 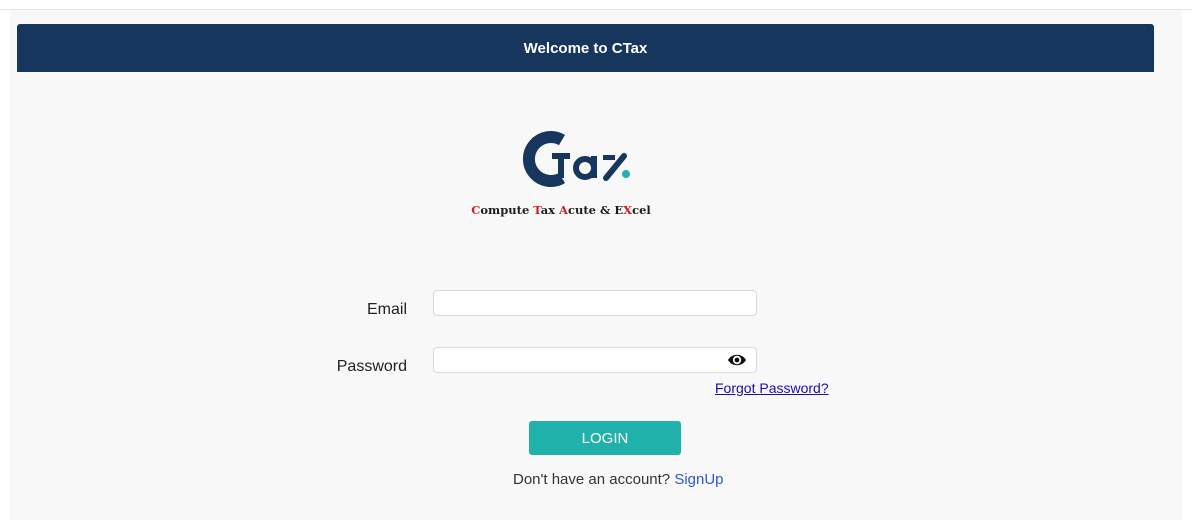 I want to click on login-button: LOGIN, so click(x=605, y=438).